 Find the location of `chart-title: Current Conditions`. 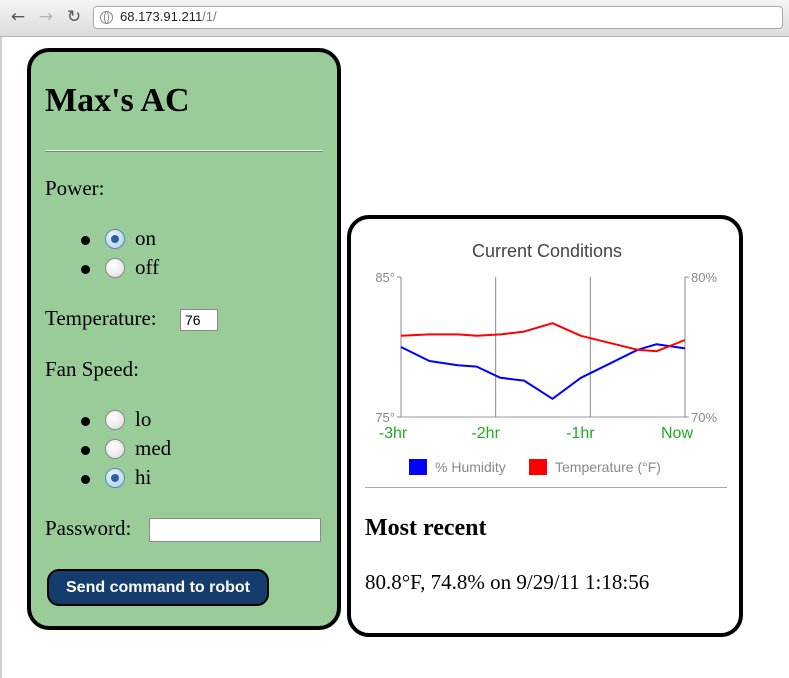

chart-title: Current Conditions is located at coordinates (547, 251).